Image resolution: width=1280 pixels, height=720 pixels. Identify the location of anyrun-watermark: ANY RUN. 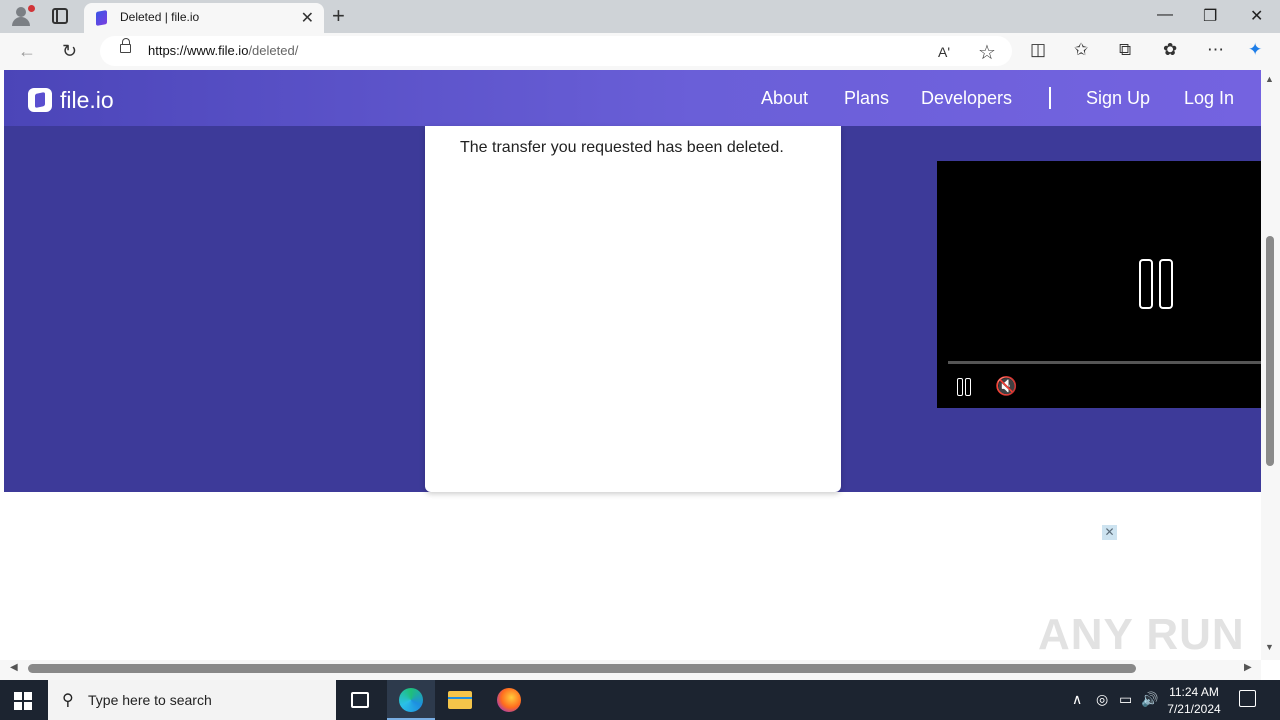
(1141, 634).